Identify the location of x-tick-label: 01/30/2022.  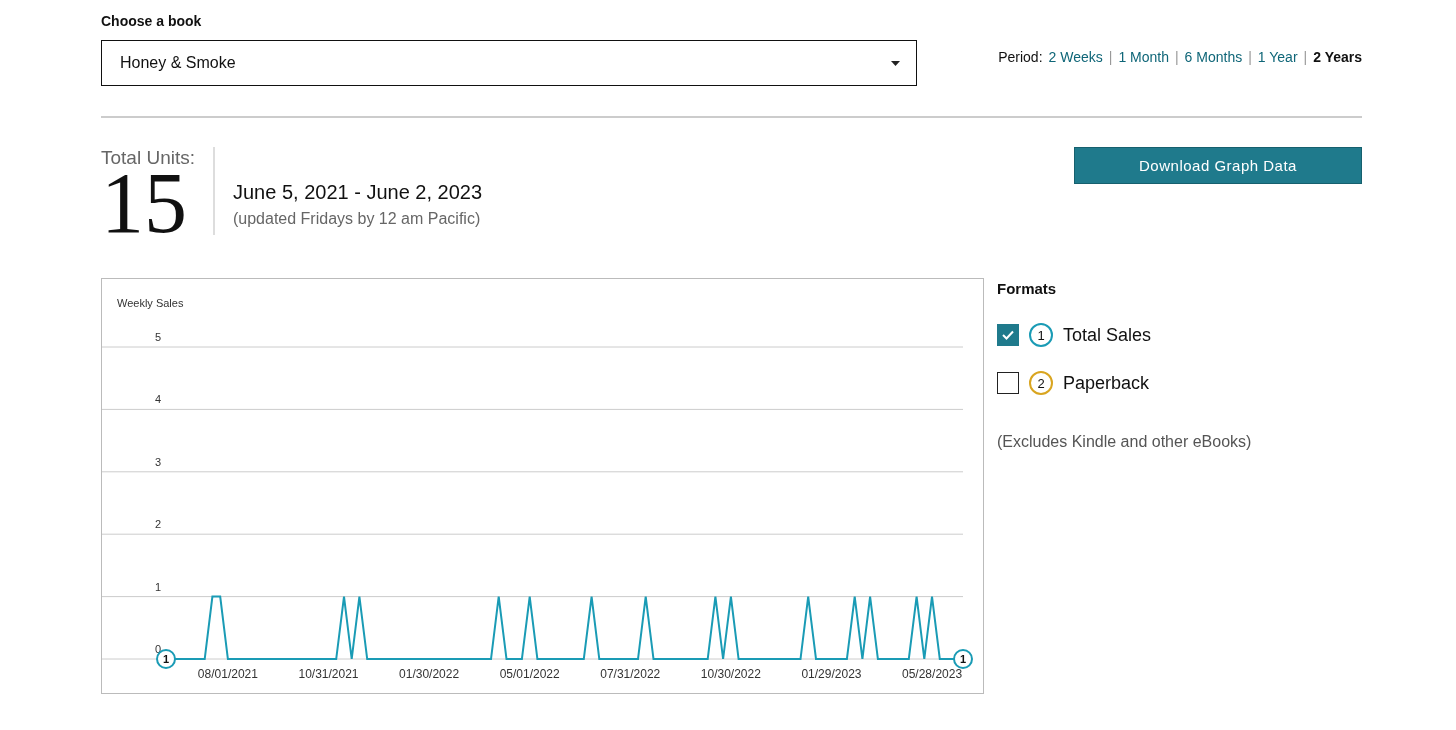
(429, 674).